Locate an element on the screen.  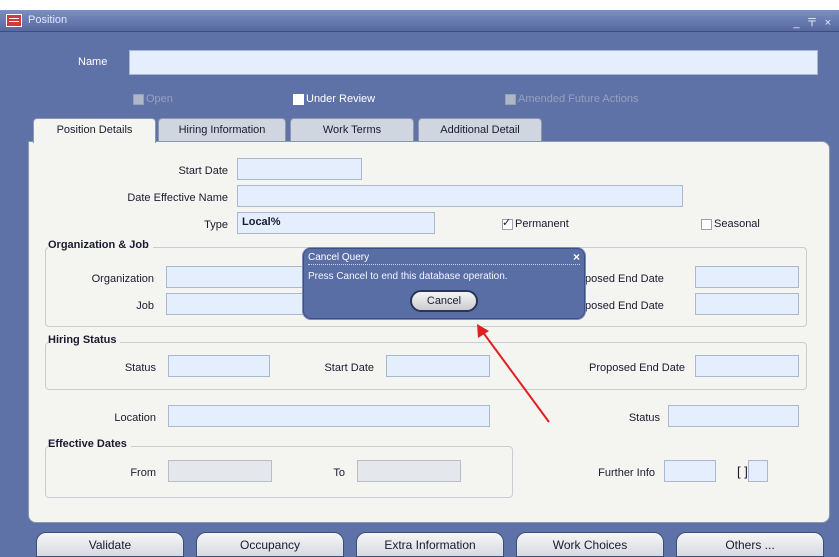
under-review-label: Under Review is located at coordinates (341, 99).